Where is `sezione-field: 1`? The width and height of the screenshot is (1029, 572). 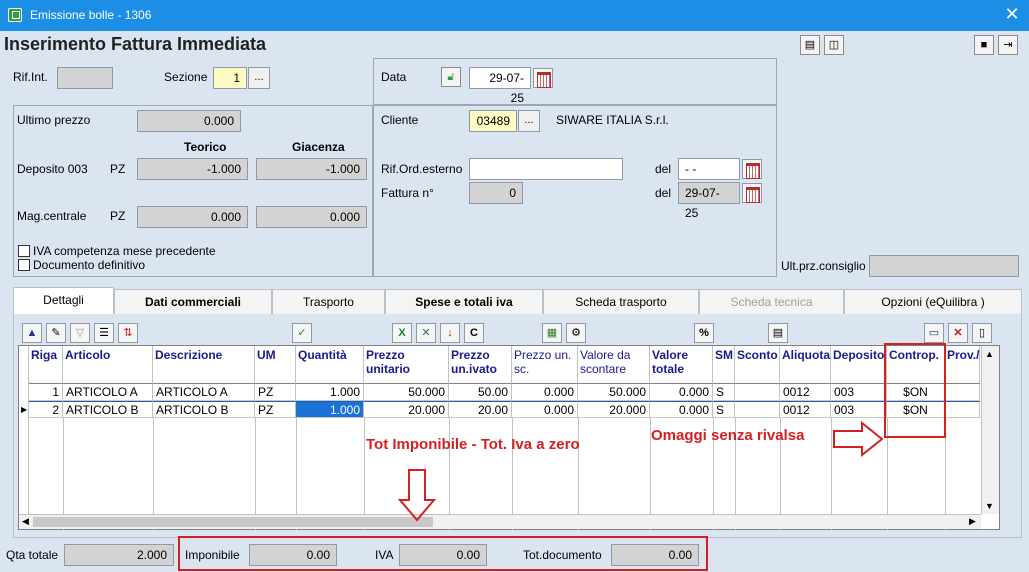 sezione-field: 1 is located at coordinates (230, 78).